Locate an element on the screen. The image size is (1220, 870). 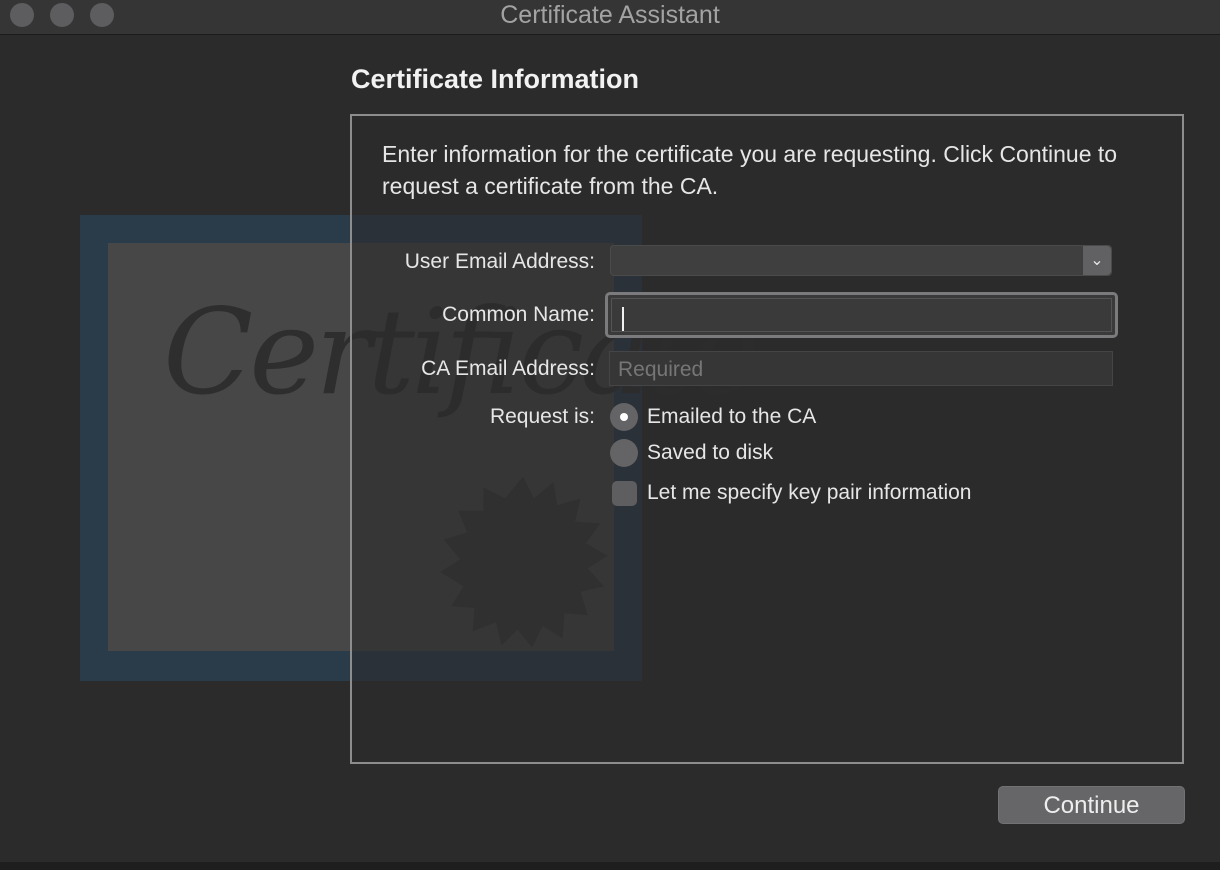
option-saved-label: Saved to disk is located at coordinates (710, 453).